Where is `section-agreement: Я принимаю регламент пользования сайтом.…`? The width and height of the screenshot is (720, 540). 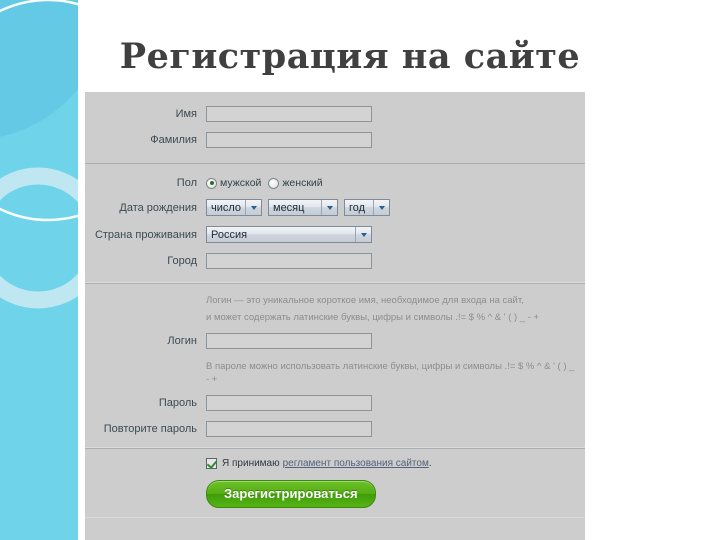
section-agreement: Я принимаю регламент пользования сайтом.… is located at coordinates (335, 483).